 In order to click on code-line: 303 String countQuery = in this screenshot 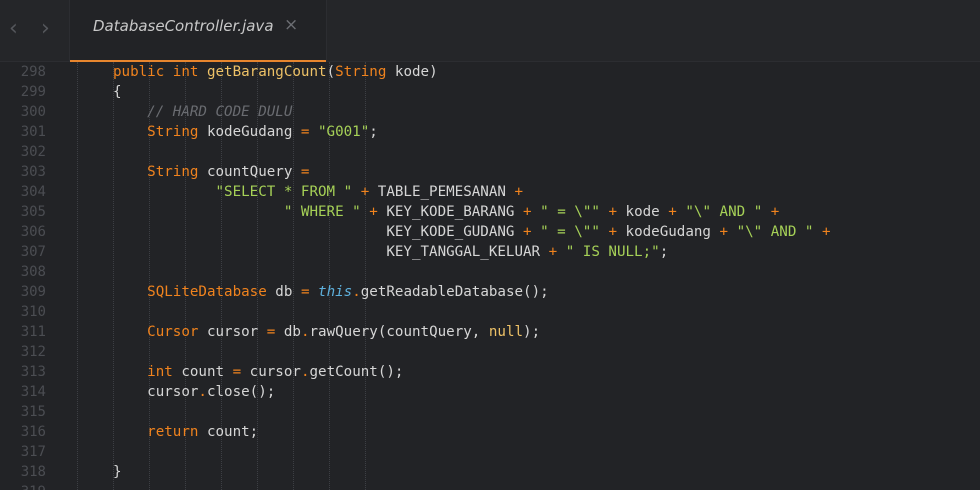, I will do `click(490, 172)`.